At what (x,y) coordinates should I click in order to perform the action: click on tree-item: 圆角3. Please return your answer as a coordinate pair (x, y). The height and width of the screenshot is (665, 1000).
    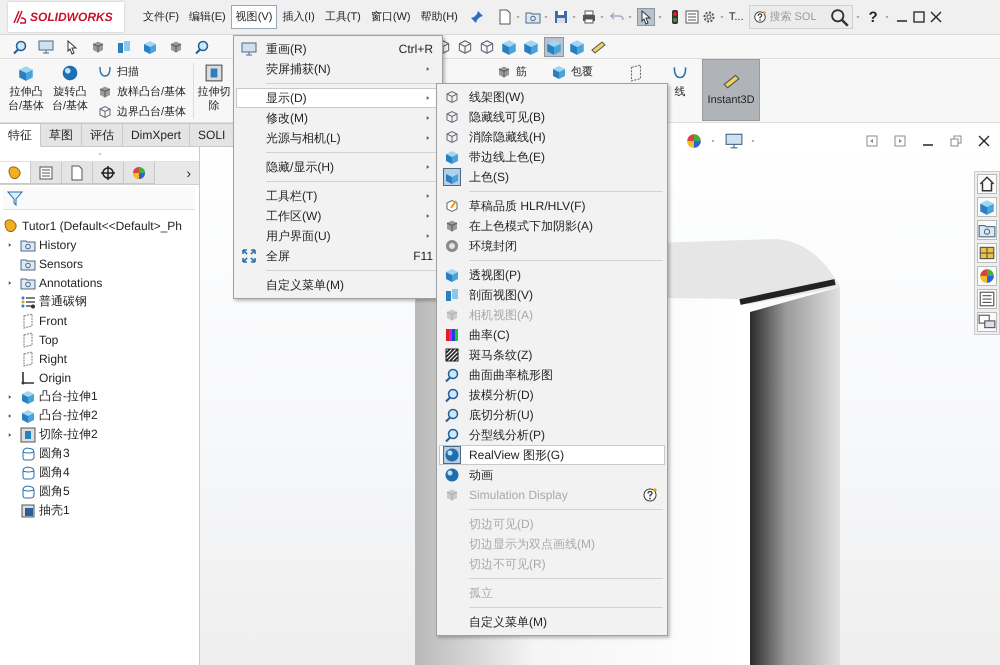
    Looking at the image, I should click on (54, 453).